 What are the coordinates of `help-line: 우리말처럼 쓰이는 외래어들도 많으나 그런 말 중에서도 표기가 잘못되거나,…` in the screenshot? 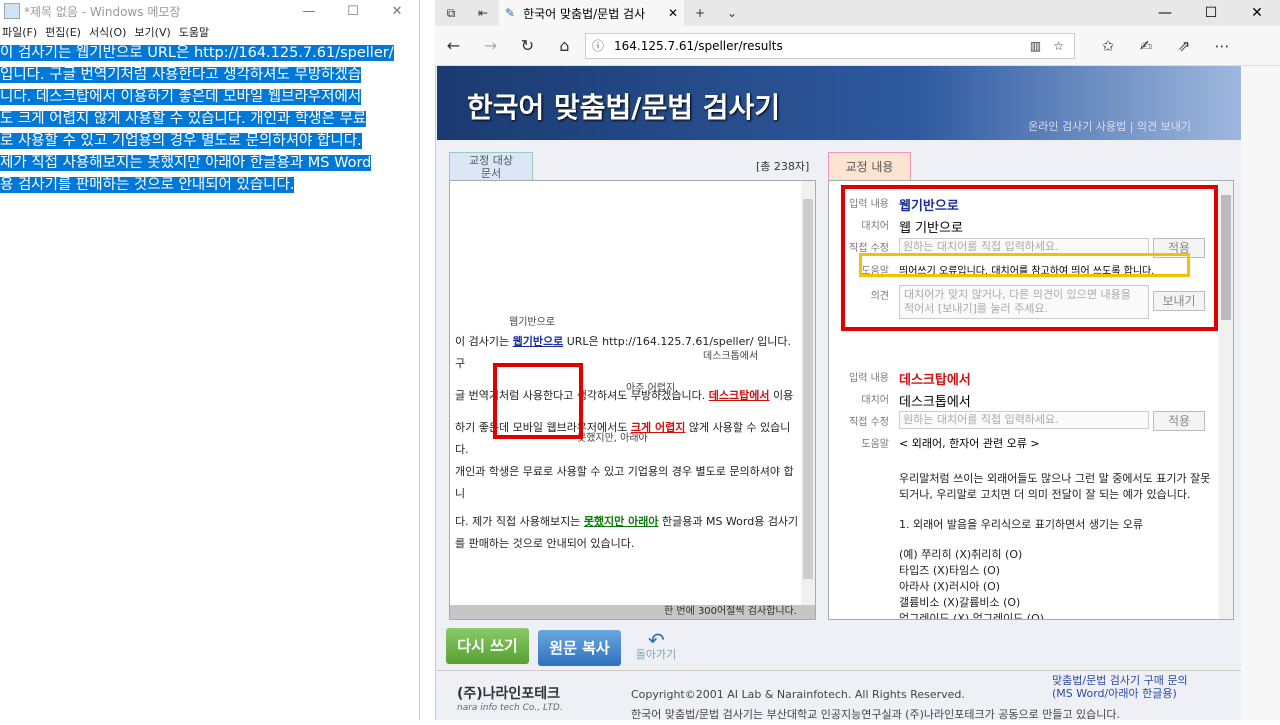 It's located at (1055, 486).